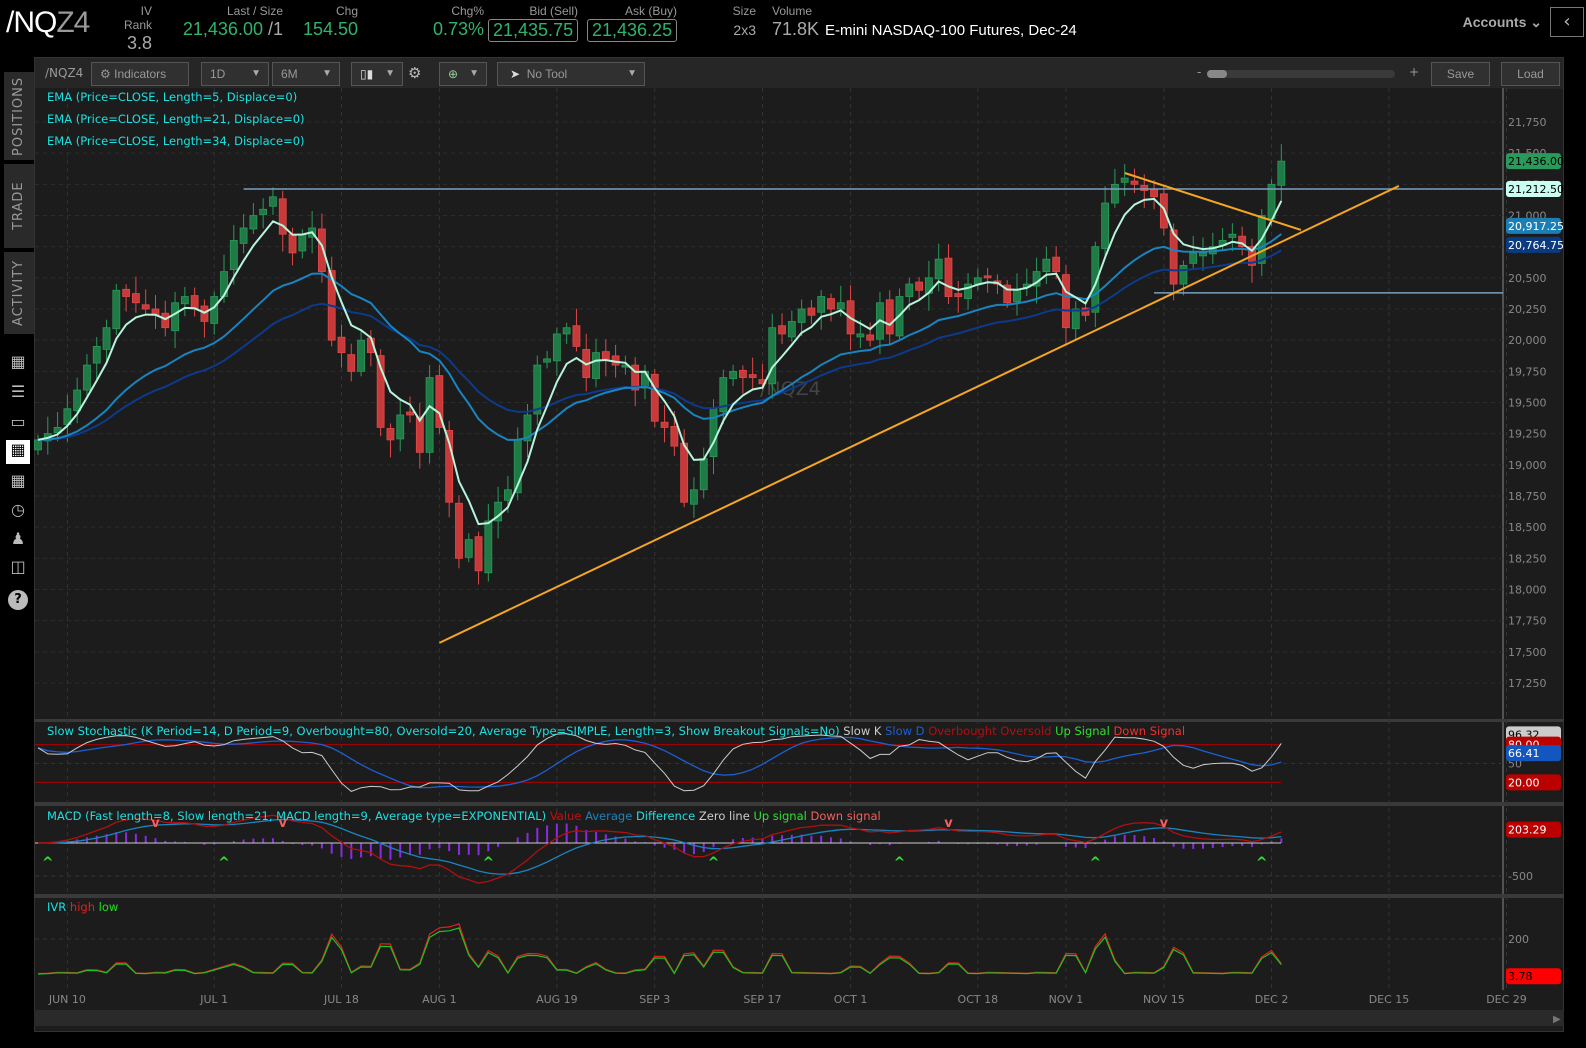 This screenshot has width=1586, height=1048. Describe the element at coordinates (565, 816) in the screenshot. I see `macd-value: Value` at that location.